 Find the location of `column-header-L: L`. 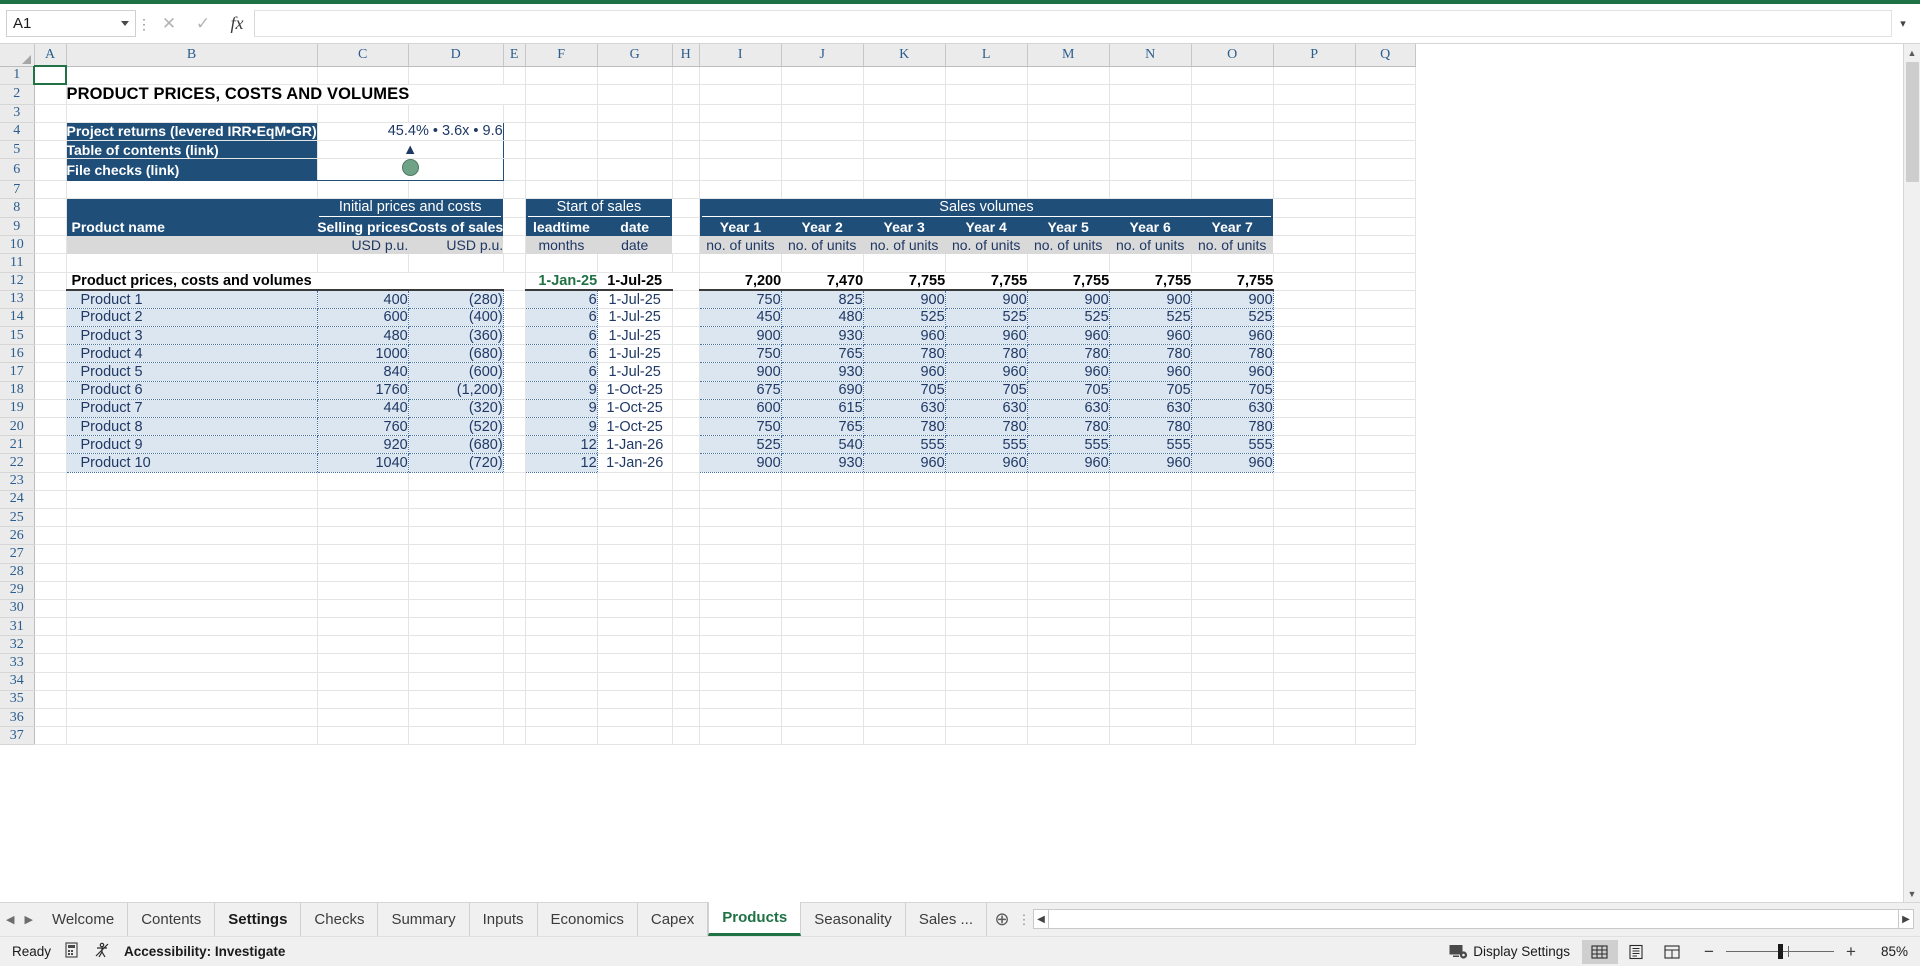

column-header-L: L is located at coordinates (986, 55).